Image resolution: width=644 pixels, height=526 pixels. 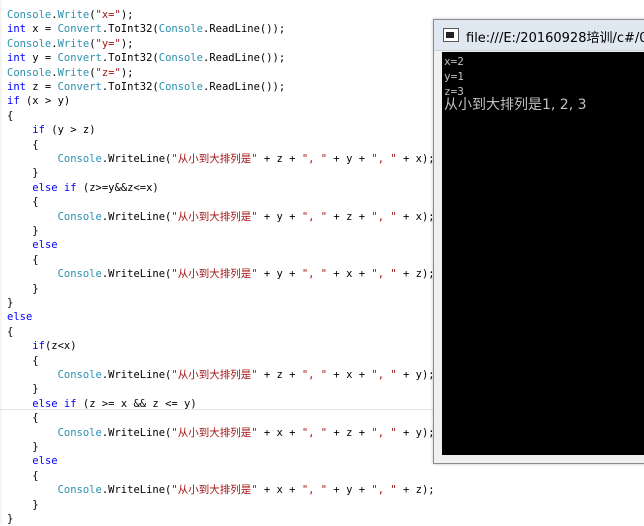 I want to click on code-token: + x);, so click(x=415, y=159).